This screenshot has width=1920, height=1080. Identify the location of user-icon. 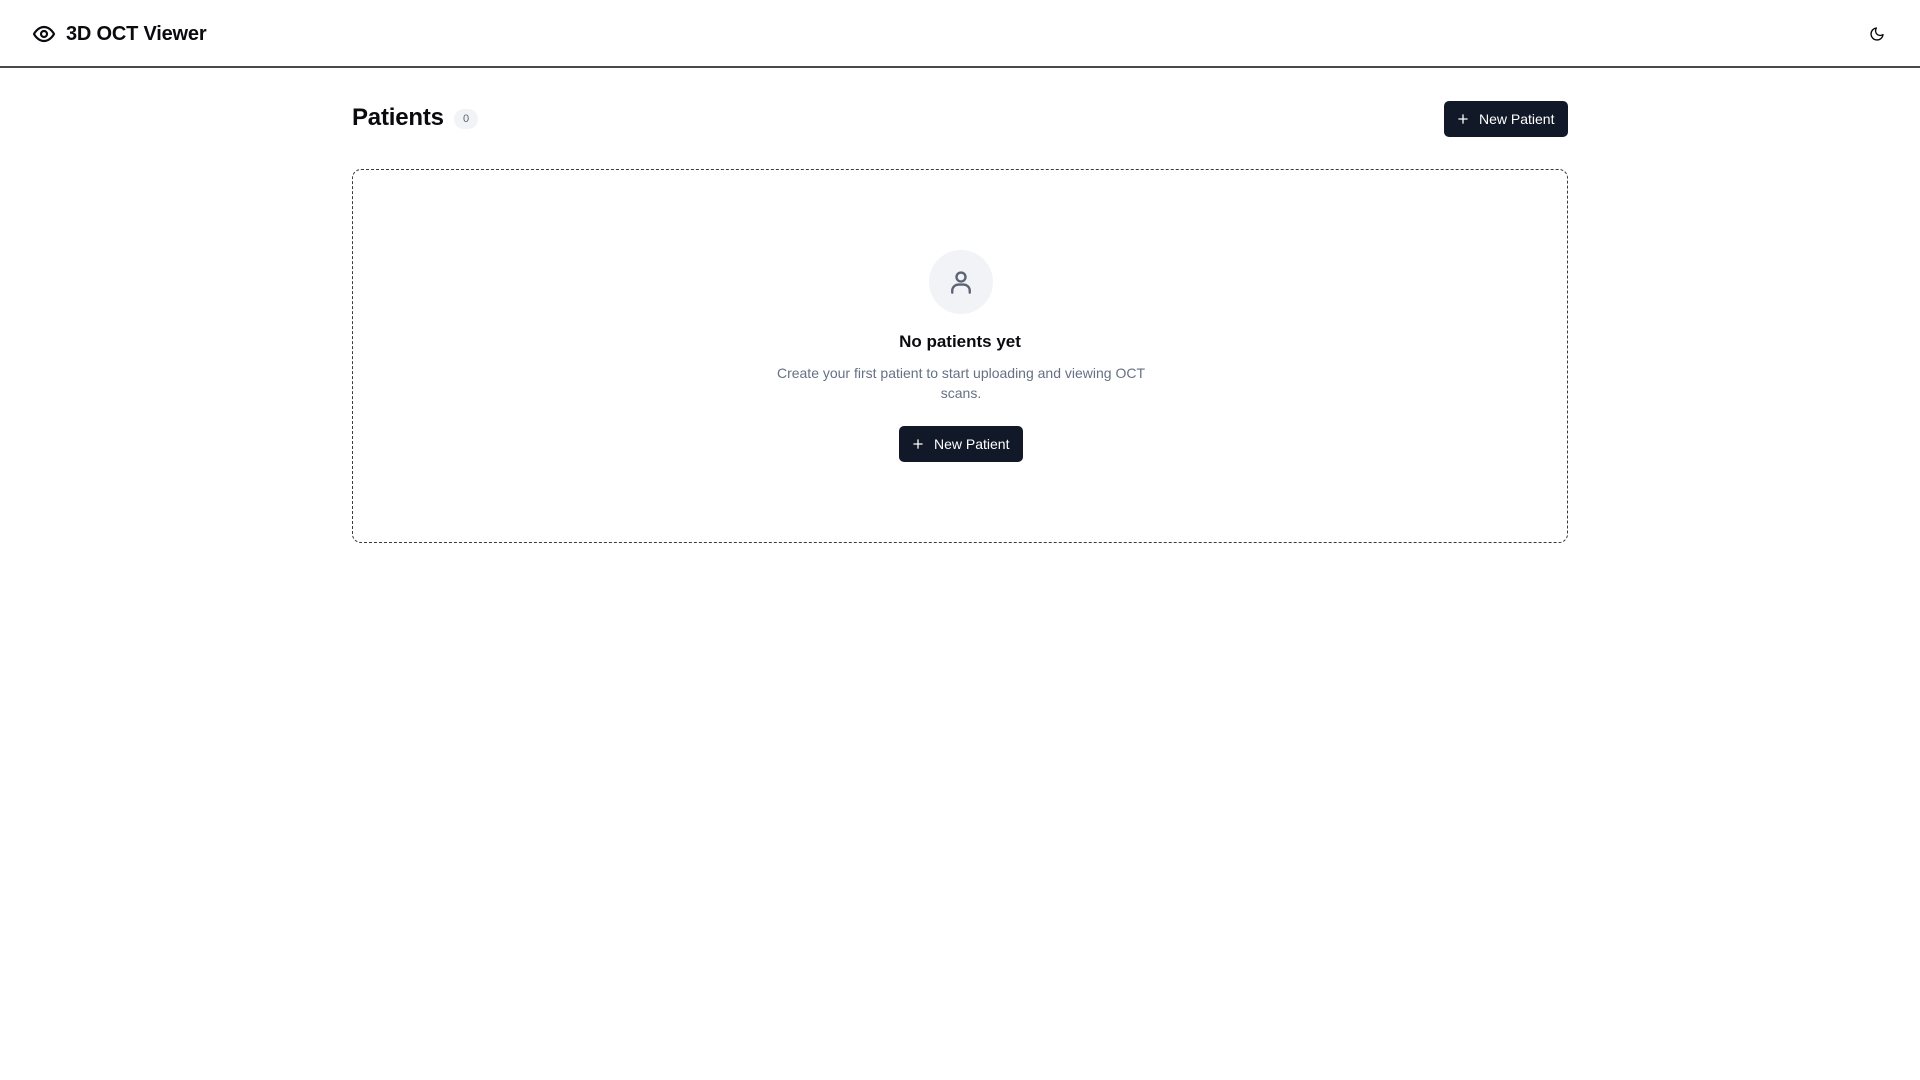
(961, 282).